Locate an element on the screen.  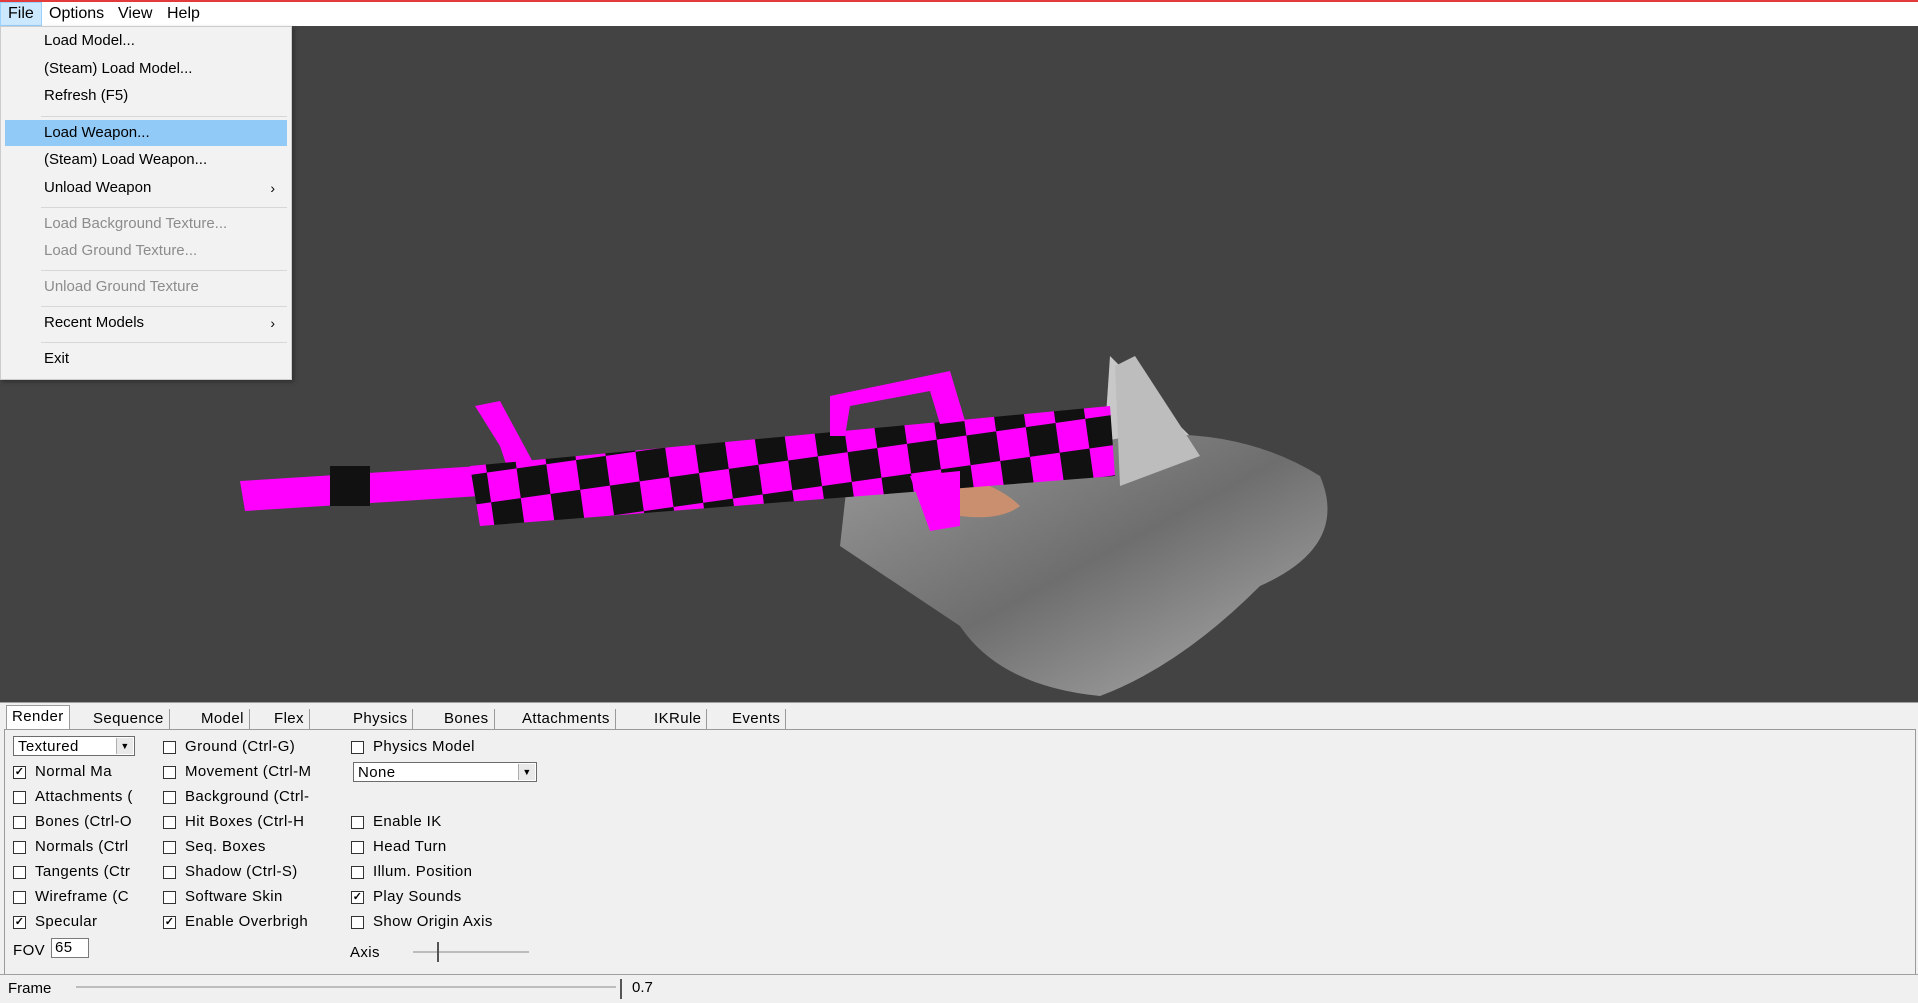
tab-bones: Bones is located at coordinates (467, 719).